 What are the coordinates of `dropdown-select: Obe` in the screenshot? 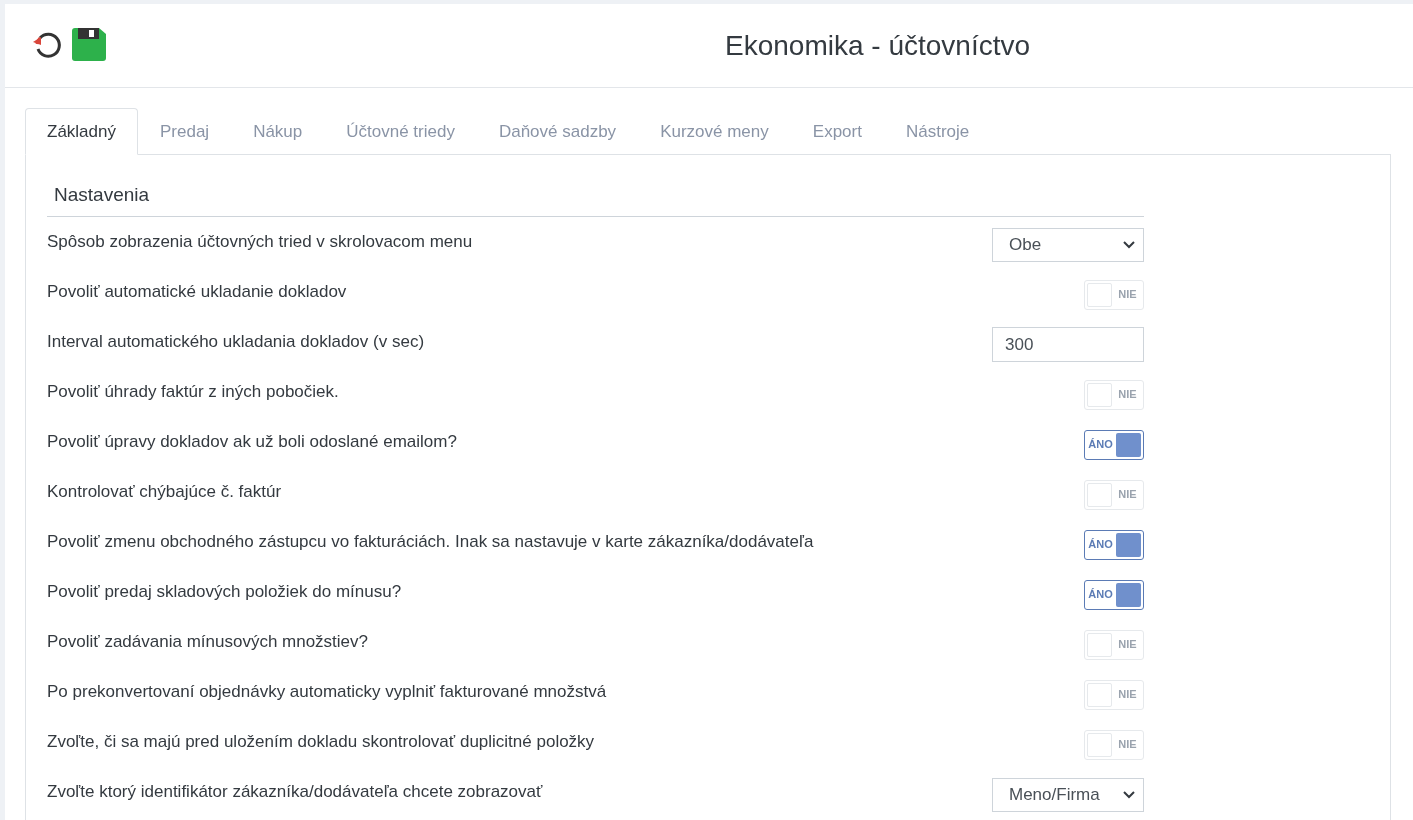 It's located at (1068, 244).